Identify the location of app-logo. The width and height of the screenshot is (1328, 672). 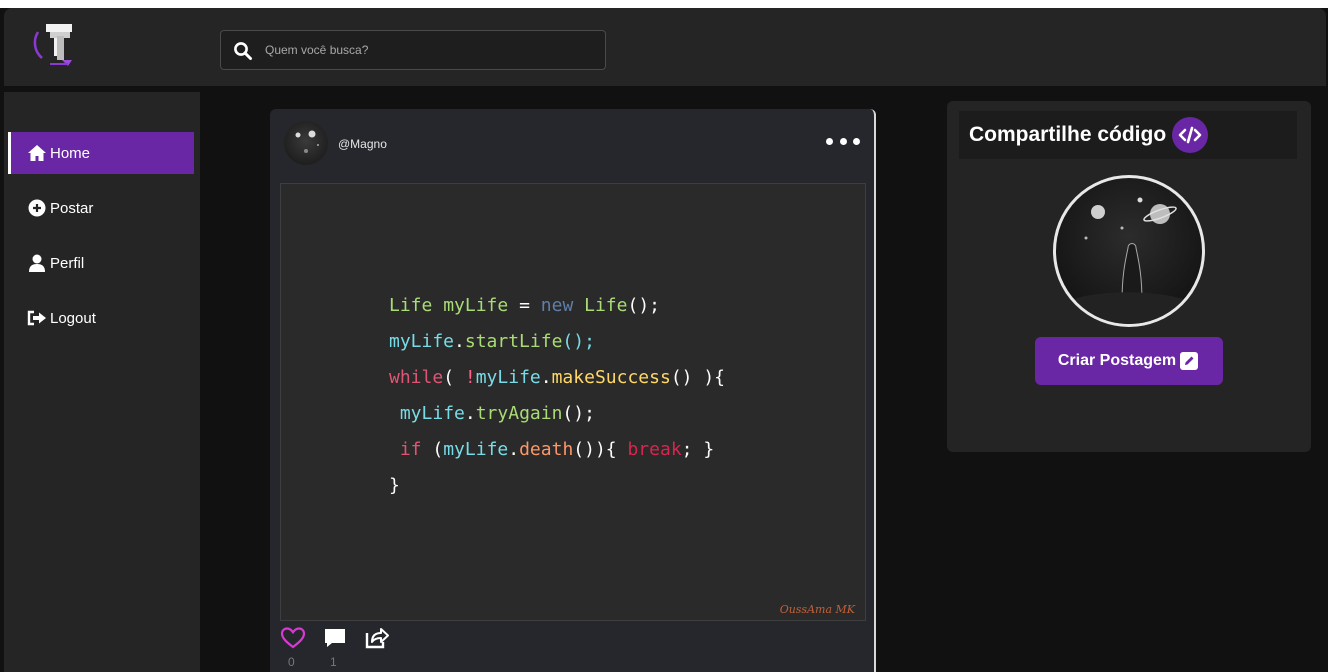
(56, 46).